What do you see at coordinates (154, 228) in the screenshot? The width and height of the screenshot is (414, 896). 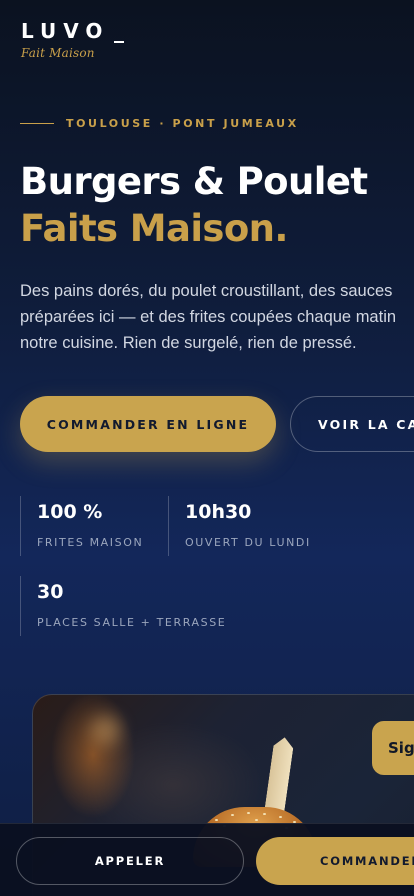 I see `hero-title-line-2: Faits Maison.` at bounding box center [154, 228].